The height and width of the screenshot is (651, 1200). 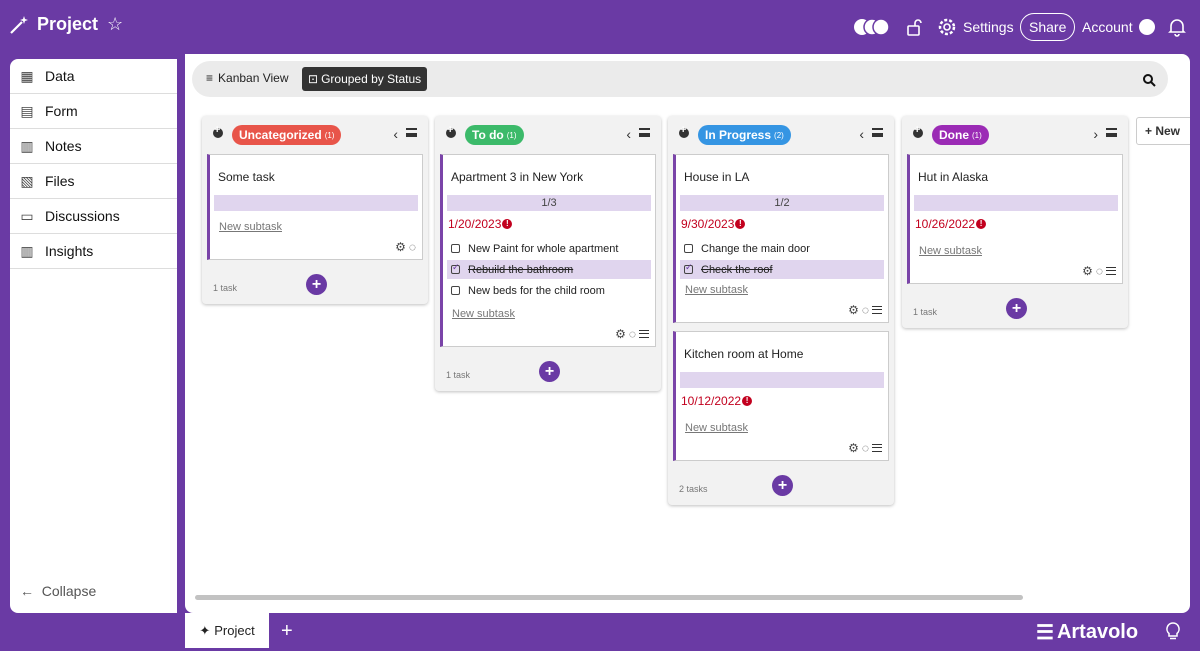 What do you see at coordinates (93, 146) in the screenshot?
I see `sidebar-item-notes: ▥ Notes` at bounding box center [93, 146].